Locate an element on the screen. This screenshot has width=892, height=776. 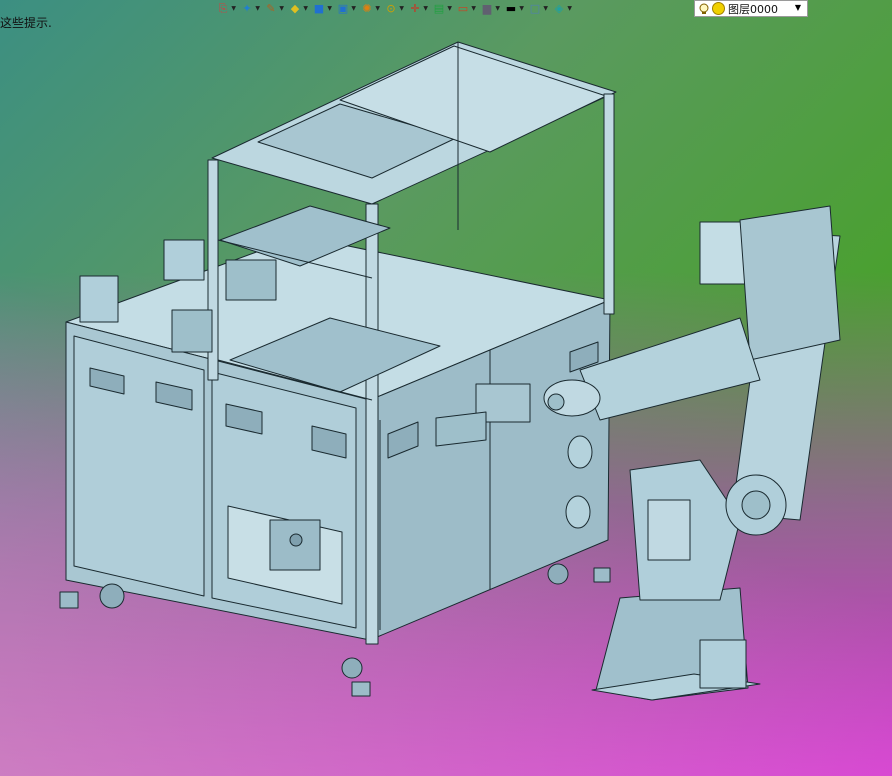
display-icon: ▤ is located at coordinates (439, 8).